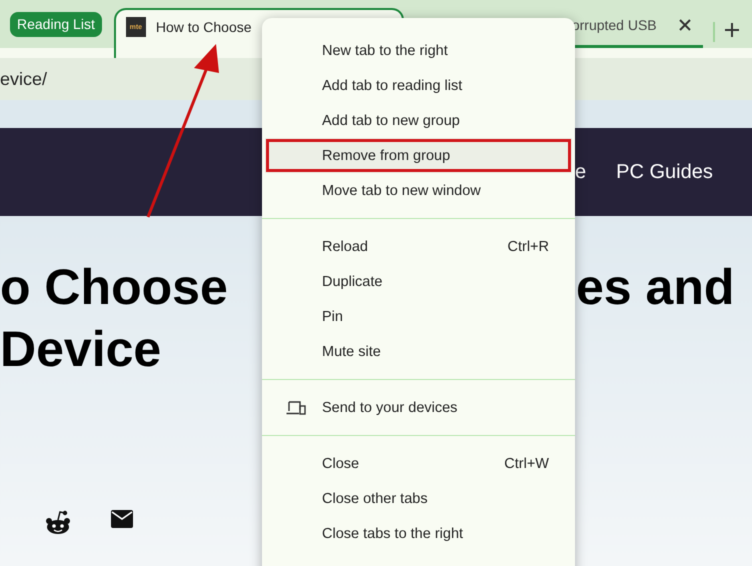  I want to click on menu-item: Move tab to new window, so click(418, 190).